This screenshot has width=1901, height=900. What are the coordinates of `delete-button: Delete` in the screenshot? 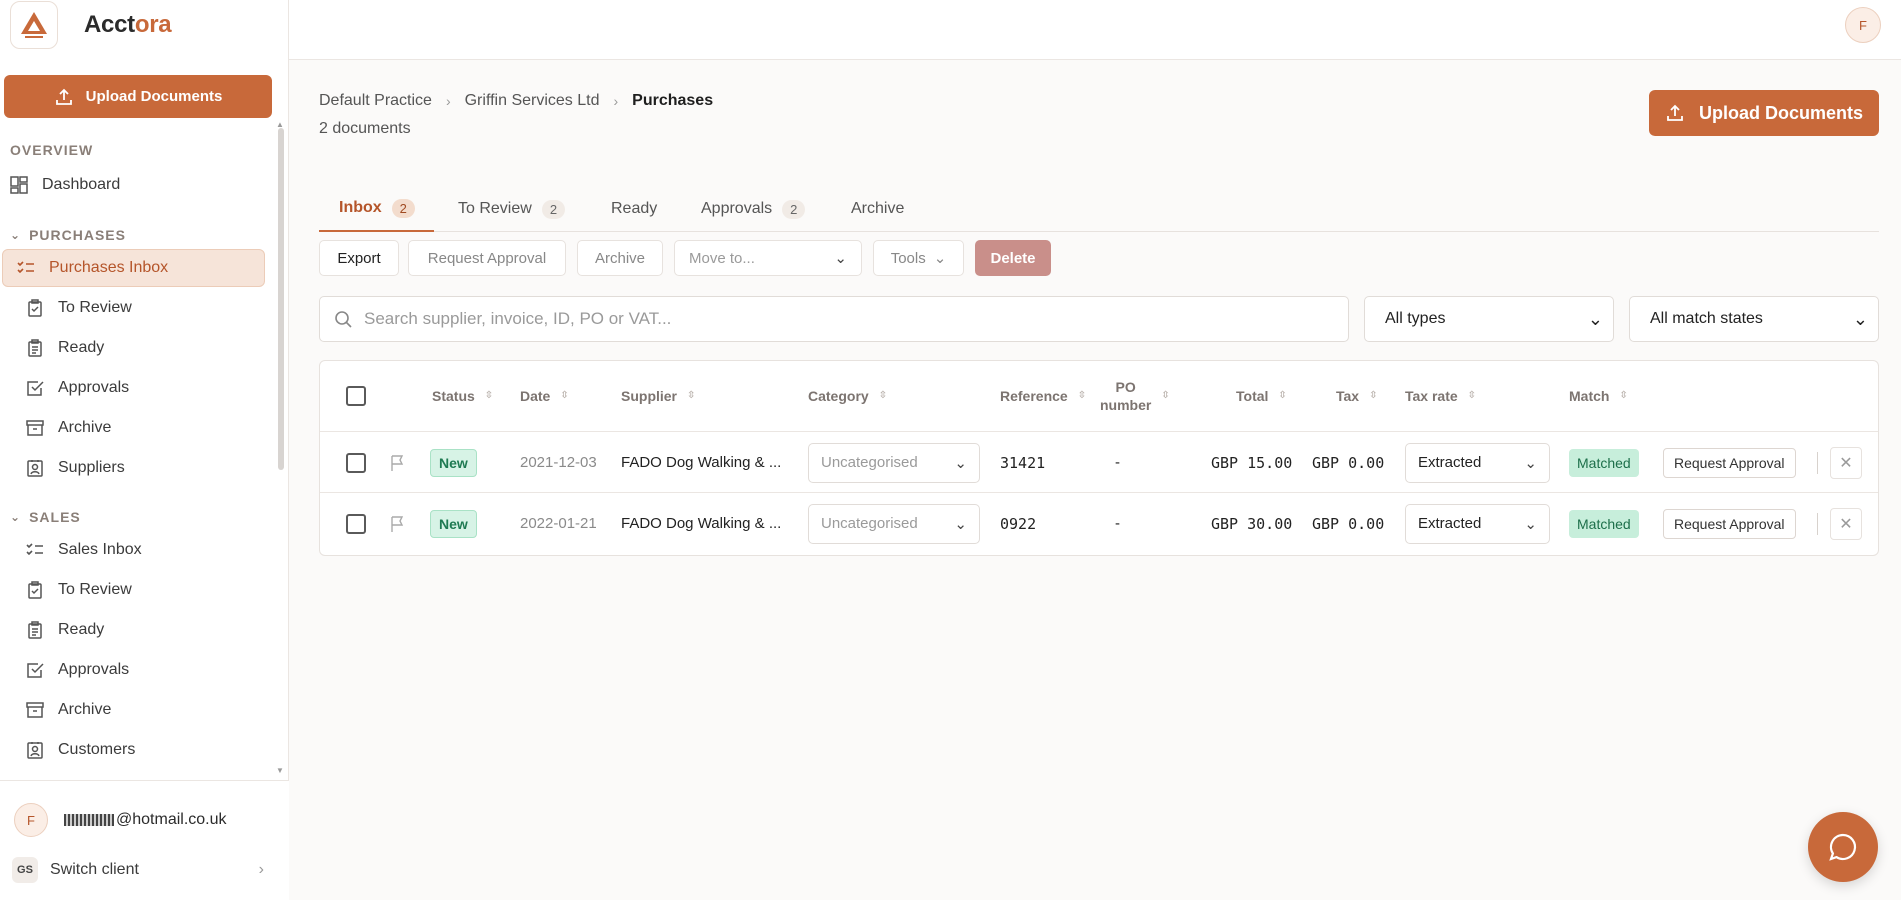 It's located at (1013, 258).